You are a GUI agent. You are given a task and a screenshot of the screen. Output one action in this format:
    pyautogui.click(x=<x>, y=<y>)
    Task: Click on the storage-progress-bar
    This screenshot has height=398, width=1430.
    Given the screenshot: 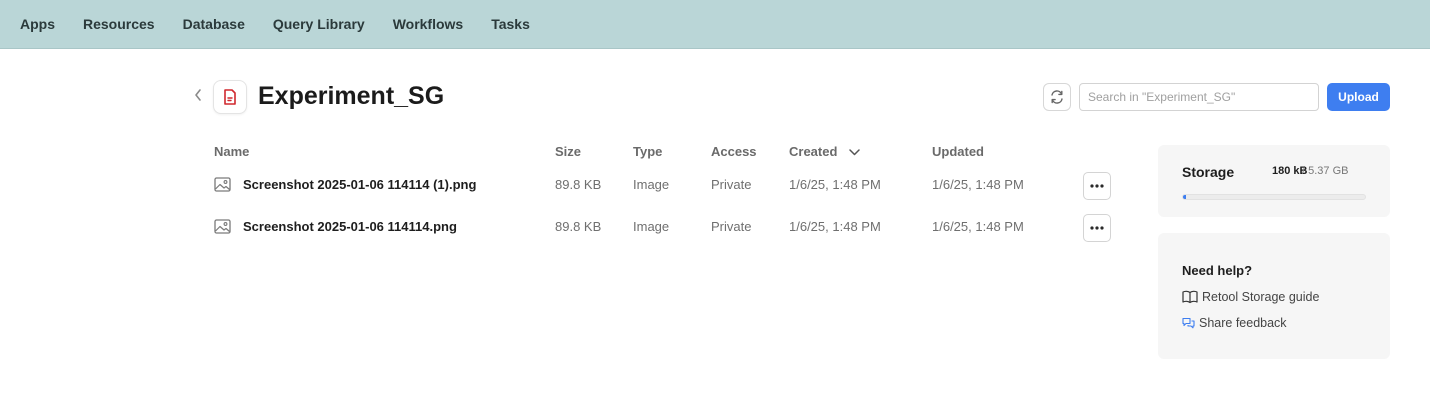 What is the action you would take?
    pyautogui.click(x=1274, y=197)
    